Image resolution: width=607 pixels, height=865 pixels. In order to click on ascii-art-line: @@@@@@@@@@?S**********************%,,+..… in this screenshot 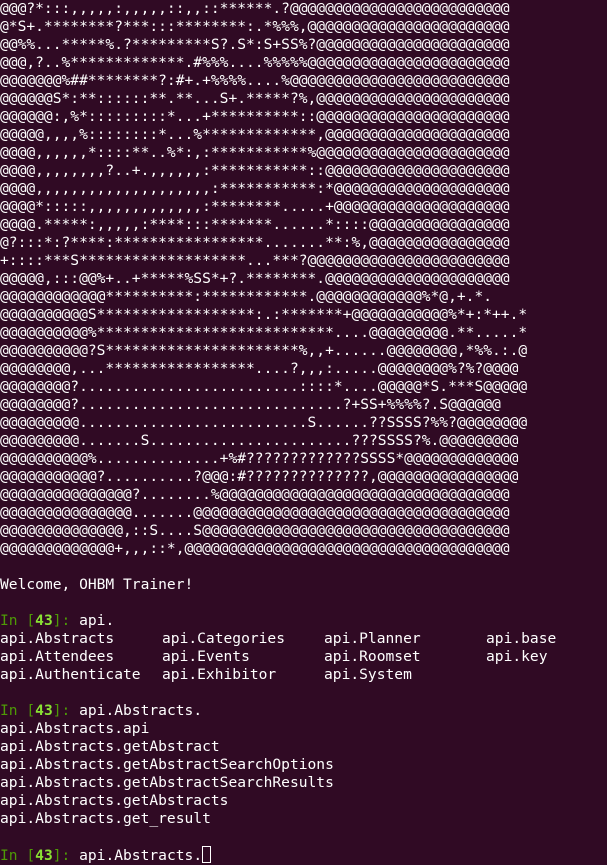, I will do `click(264, 350)`.